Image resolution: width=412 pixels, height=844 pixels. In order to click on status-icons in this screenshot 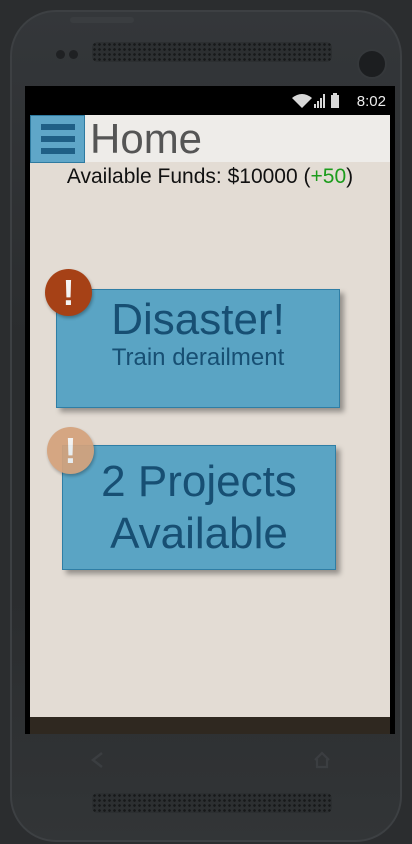, I will do `click(315, 100)`.